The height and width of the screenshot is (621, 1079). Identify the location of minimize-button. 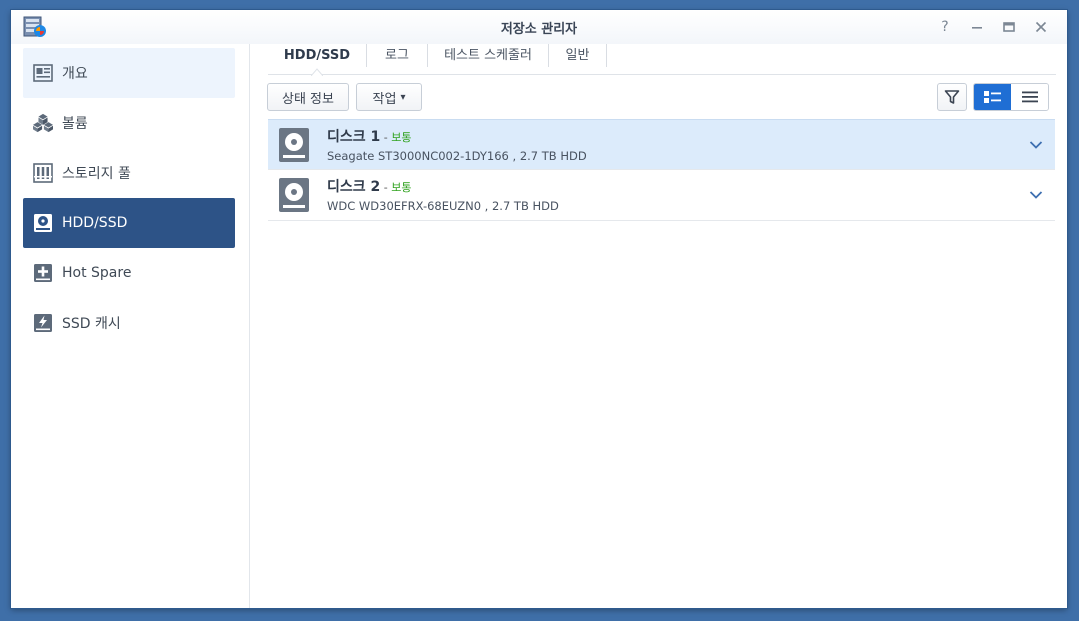
(977, 27).